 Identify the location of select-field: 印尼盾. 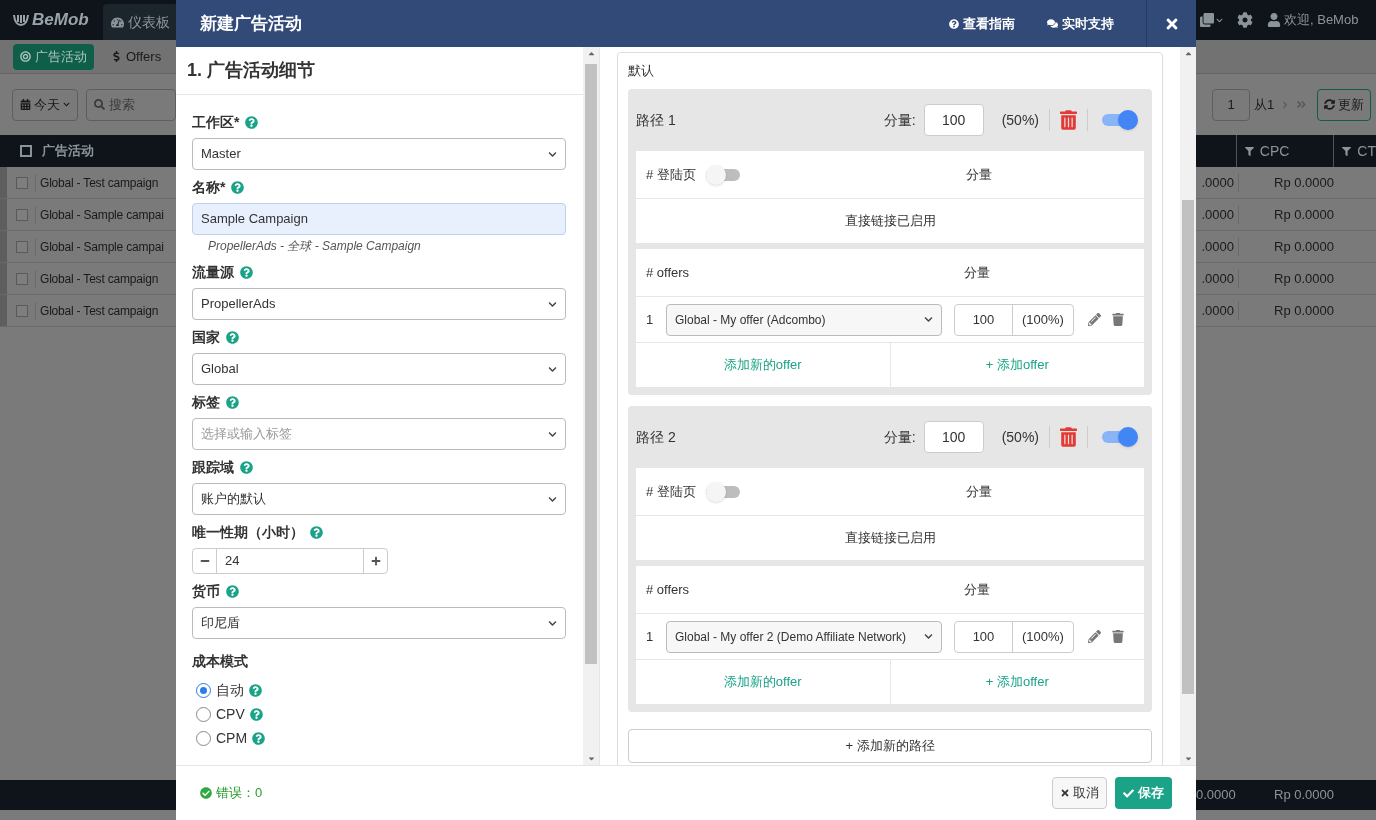
(379, 623).